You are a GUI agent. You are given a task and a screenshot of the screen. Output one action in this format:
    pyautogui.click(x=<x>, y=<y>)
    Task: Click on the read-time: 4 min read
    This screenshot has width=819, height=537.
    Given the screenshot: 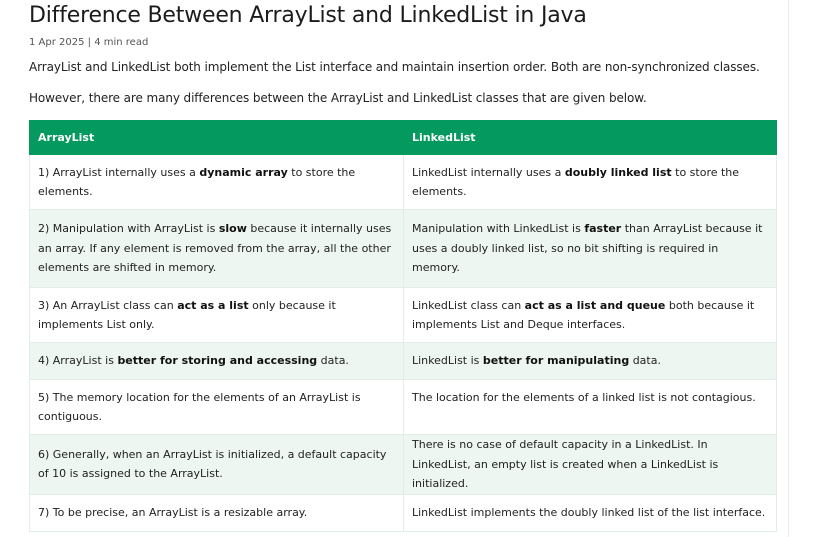 What is the action you would take?
    pyautogui.click(x=121, y=42)
    